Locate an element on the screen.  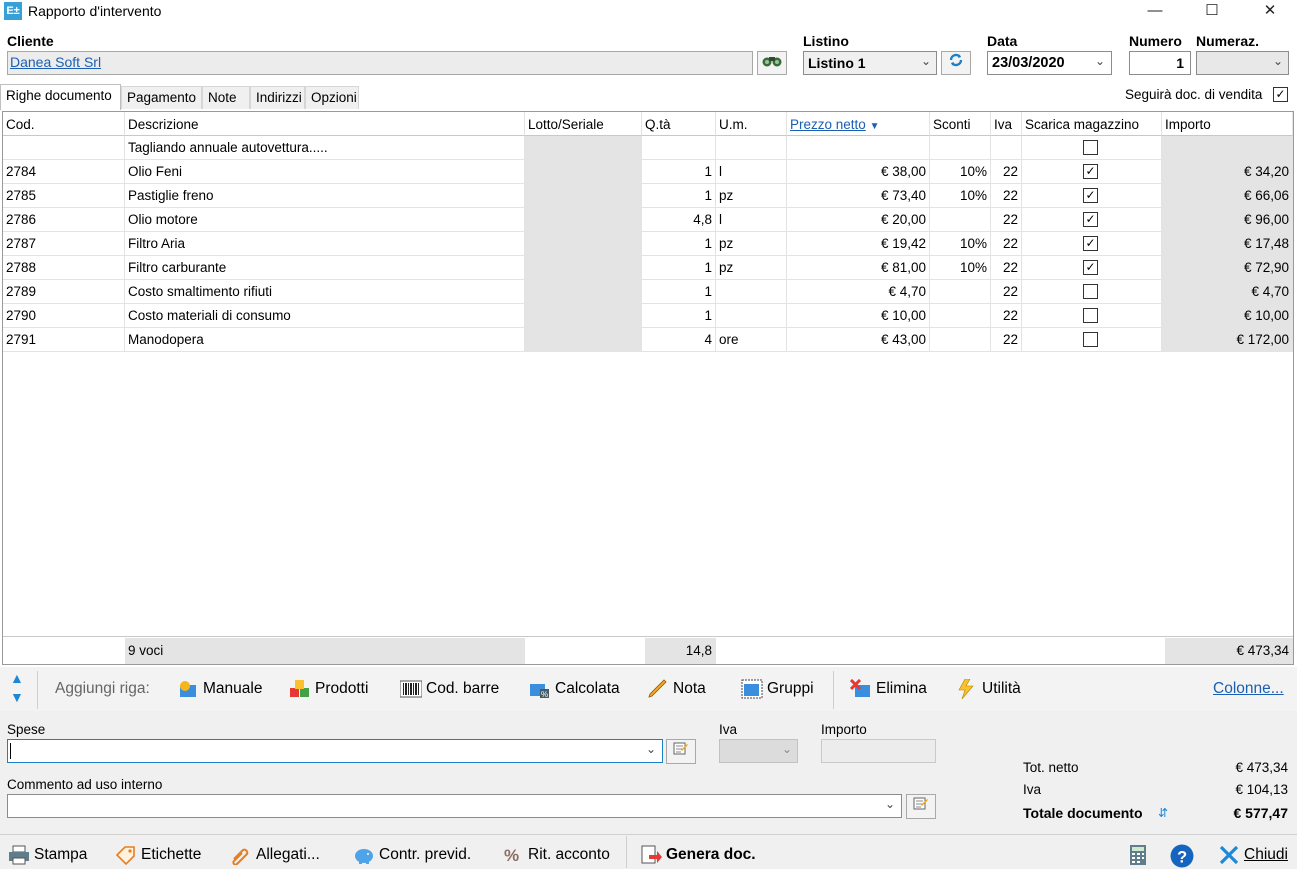
nota-button: Nota is located at coordinates (676, 689).